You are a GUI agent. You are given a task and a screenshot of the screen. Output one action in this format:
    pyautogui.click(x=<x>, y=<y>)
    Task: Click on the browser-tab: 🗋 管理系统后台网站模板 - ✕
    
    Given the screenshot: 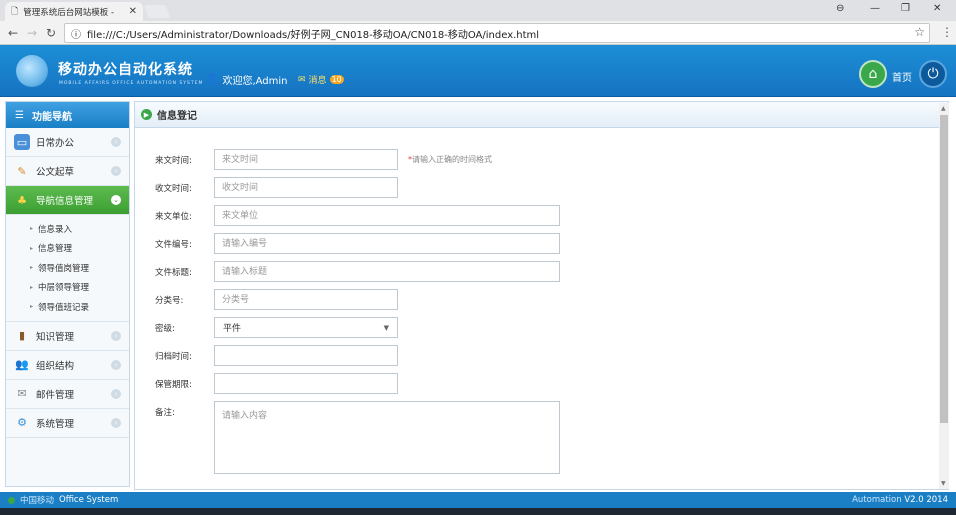 What is the action you would take?
    pyautogui.click(x=74, y=11)
    